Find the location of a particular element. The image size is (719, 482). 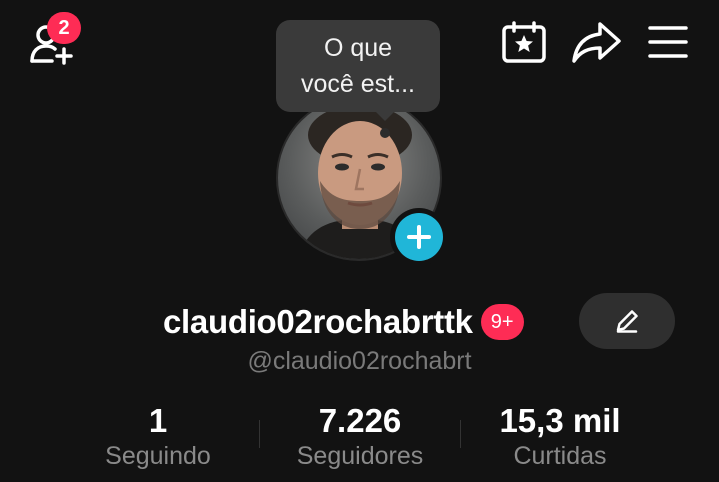

hamburger-menu-icon is located at coordinates (668, 42).